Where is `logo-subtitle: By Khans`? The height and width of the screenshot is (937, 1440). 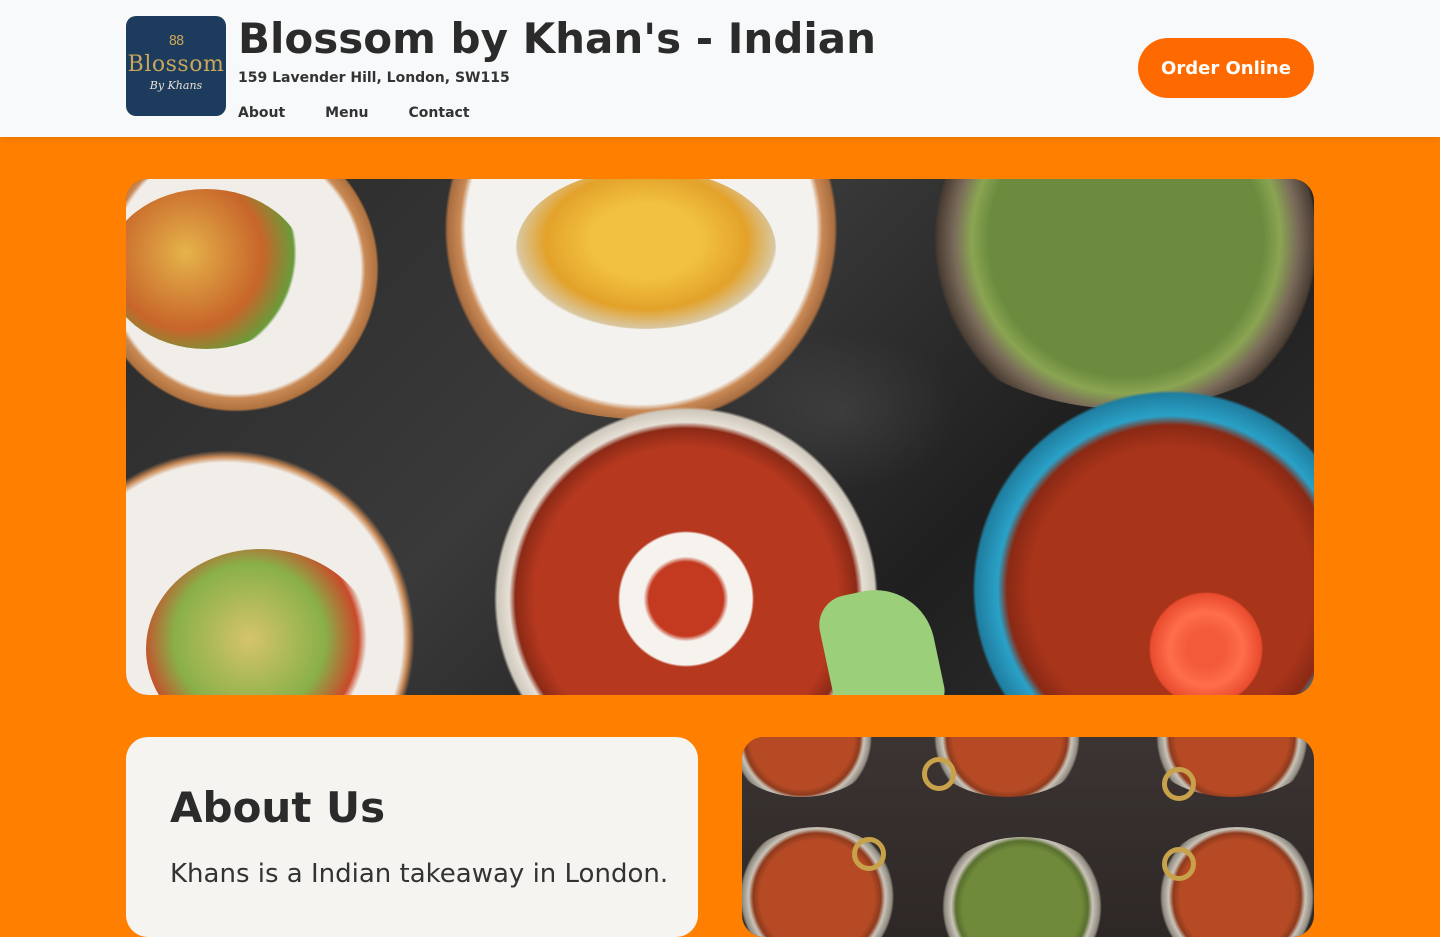
logo-subtitle: By Khans is located at coordinates (176, 85).